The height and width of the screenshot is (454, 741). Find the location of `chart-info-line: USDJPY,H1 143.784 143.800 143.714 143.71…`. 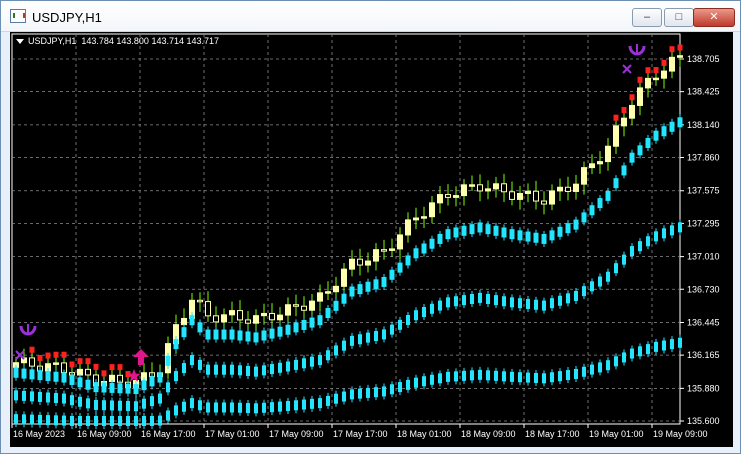

chart-info-line: USDJPY,H1 143.784 143.800 143.714 143.71… is located at coordinates (117, 41).